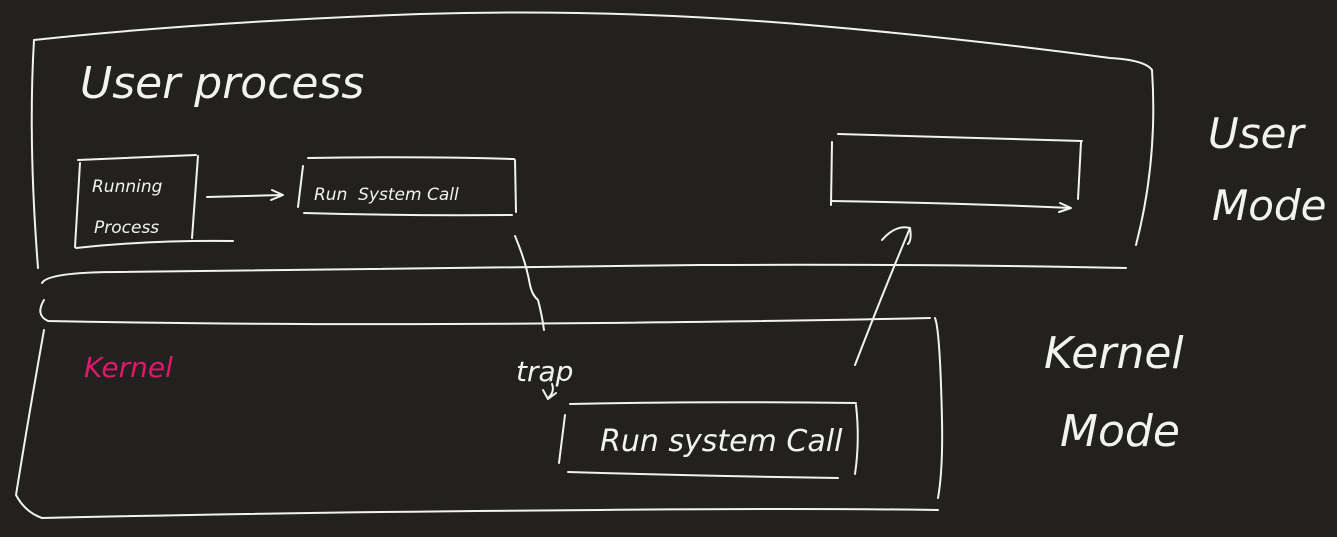  What do you see at coordinates (1257, 133) in the screenshot?
I see `user-mode-label-line1: User` at bounding box center [1257, 133].